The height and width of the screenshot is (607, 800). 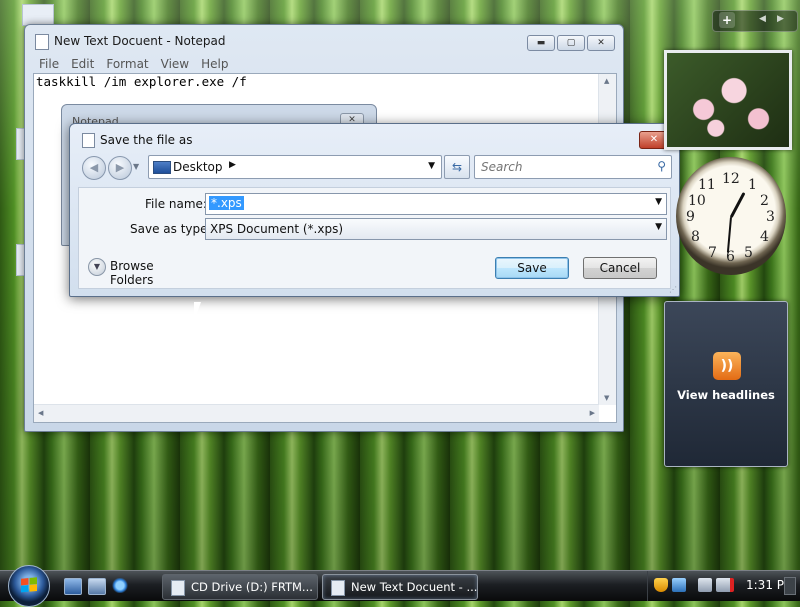 I want to click on forward-arrow-icon: ▶, so click(x=120, y=168).